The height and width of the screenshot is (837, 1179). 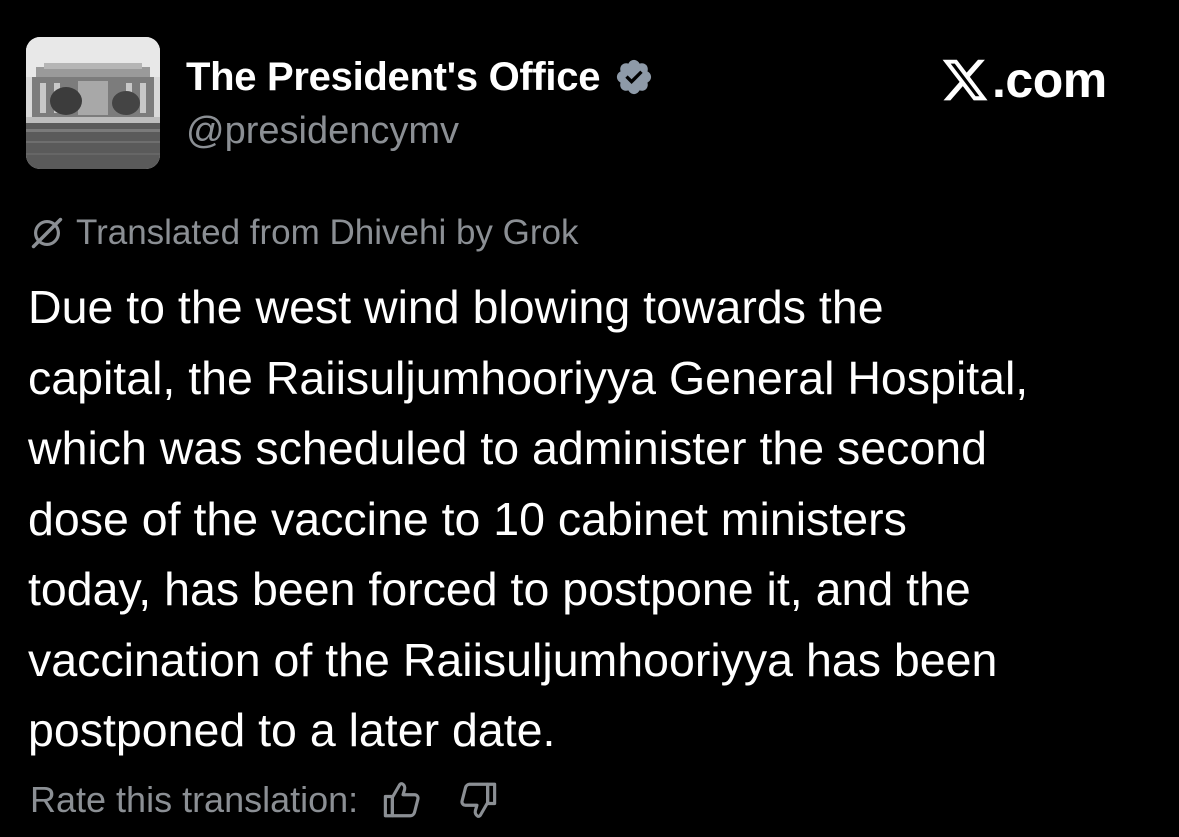 I want to click on thumbs-up-button, so click(x=402, y=800).